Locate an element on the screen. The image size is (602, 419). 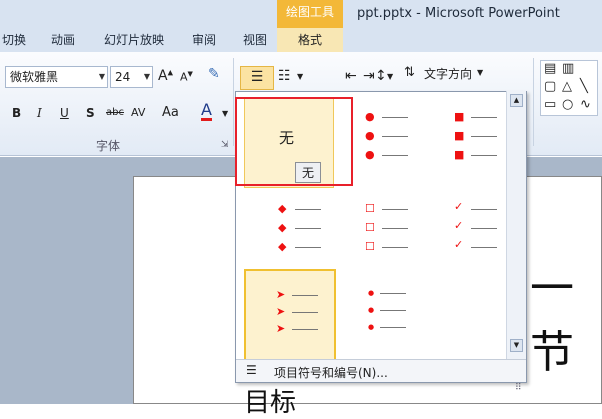
shrink-font-icon: A▼ is located at coordinates (186, 77).